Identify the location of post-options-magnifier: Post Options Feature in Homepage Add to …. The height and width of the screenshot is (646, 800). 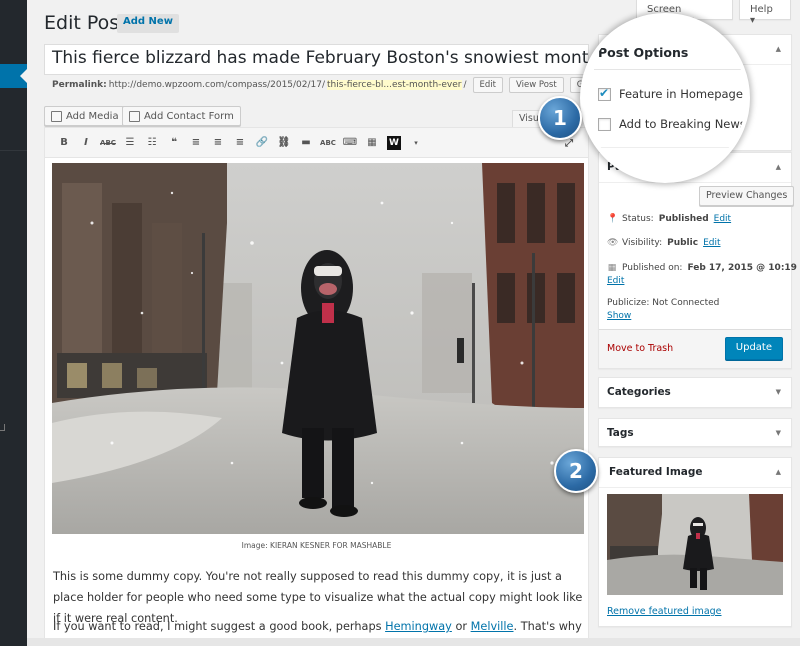
(665, 98).